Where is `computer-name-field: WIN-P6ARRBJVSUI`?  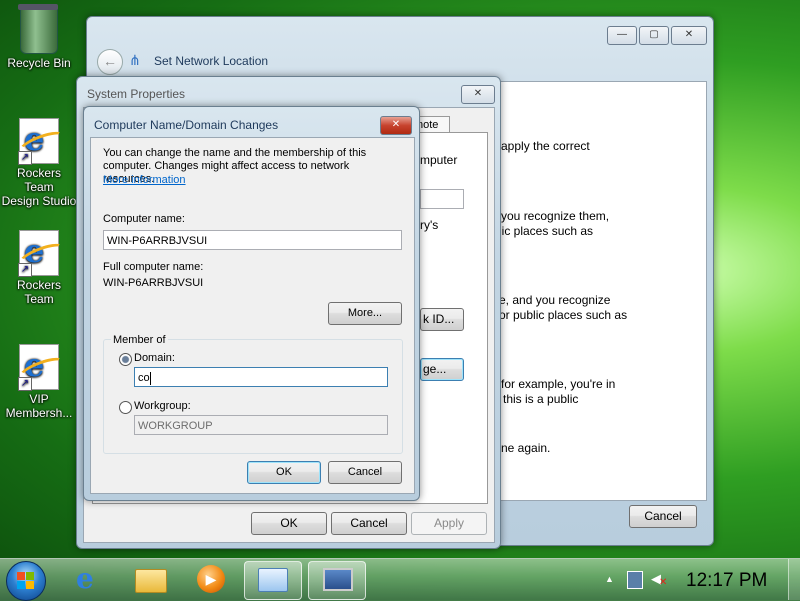
computer-name-field: WIN-P6ARRBJVSUI is located at coordinates (252, 240).